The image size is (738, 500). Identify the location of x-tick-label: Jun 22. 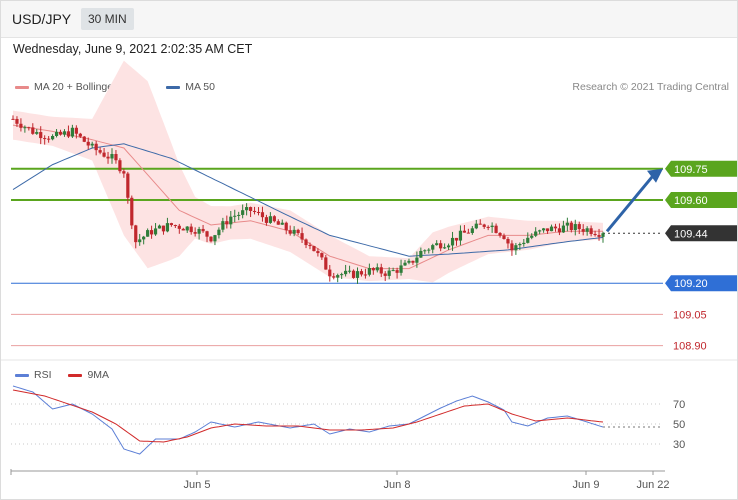
(652, 485).